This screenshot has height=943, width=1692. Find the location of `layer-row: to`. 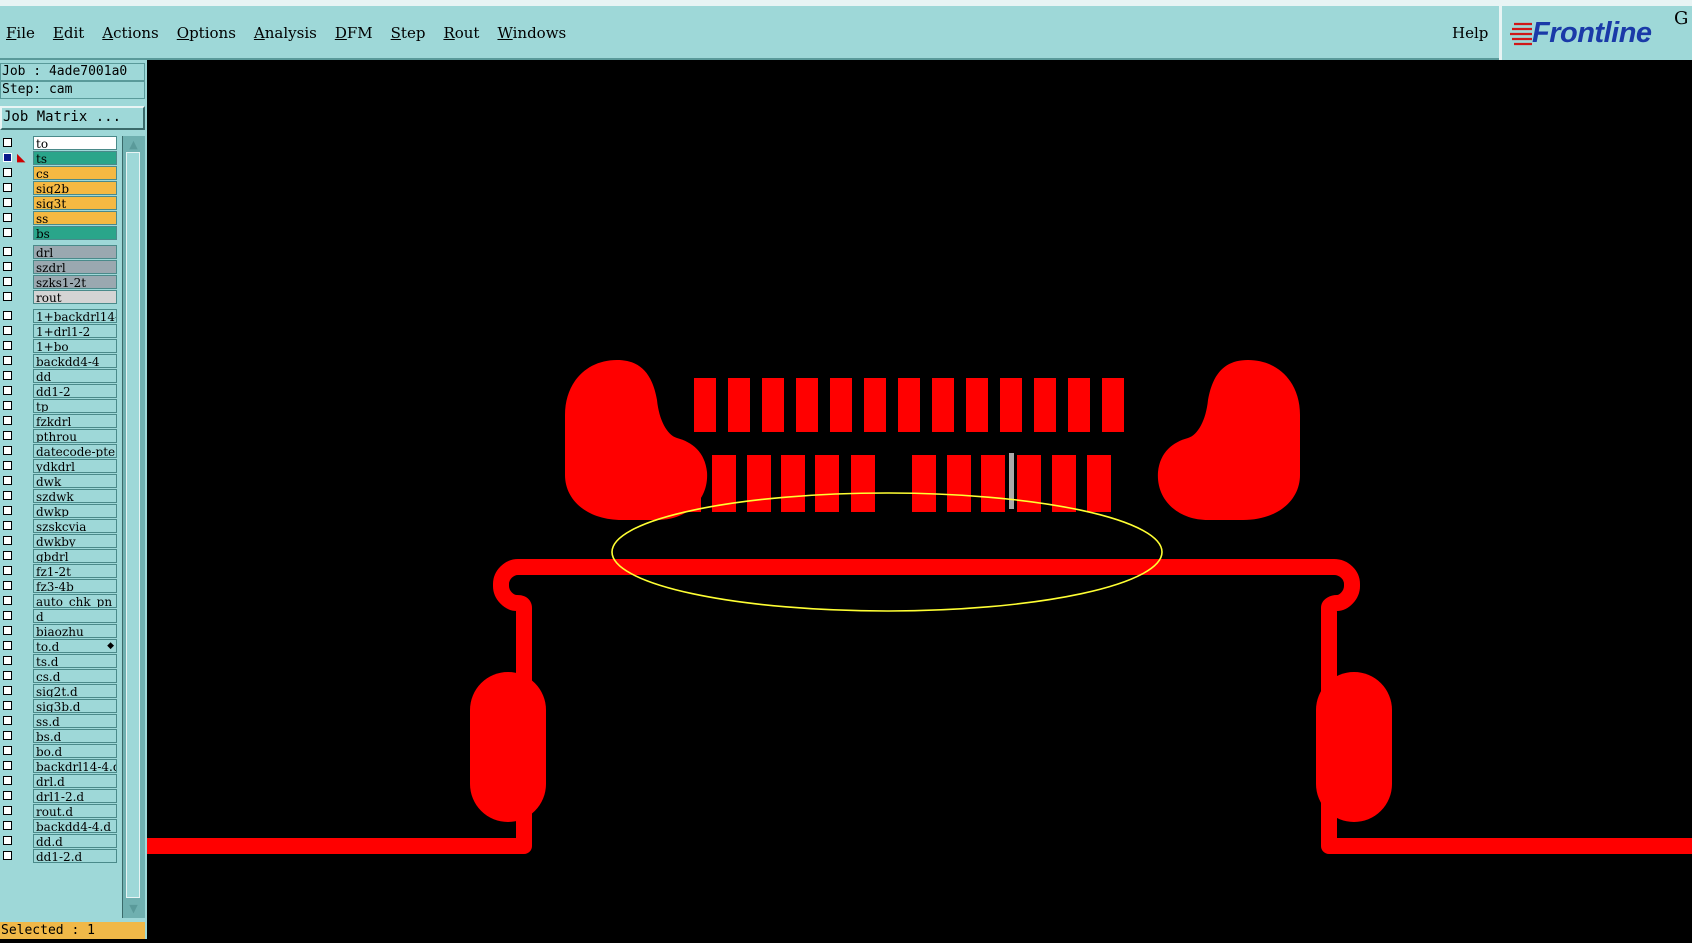

layer-row: to is located at coordinates (59, 143).